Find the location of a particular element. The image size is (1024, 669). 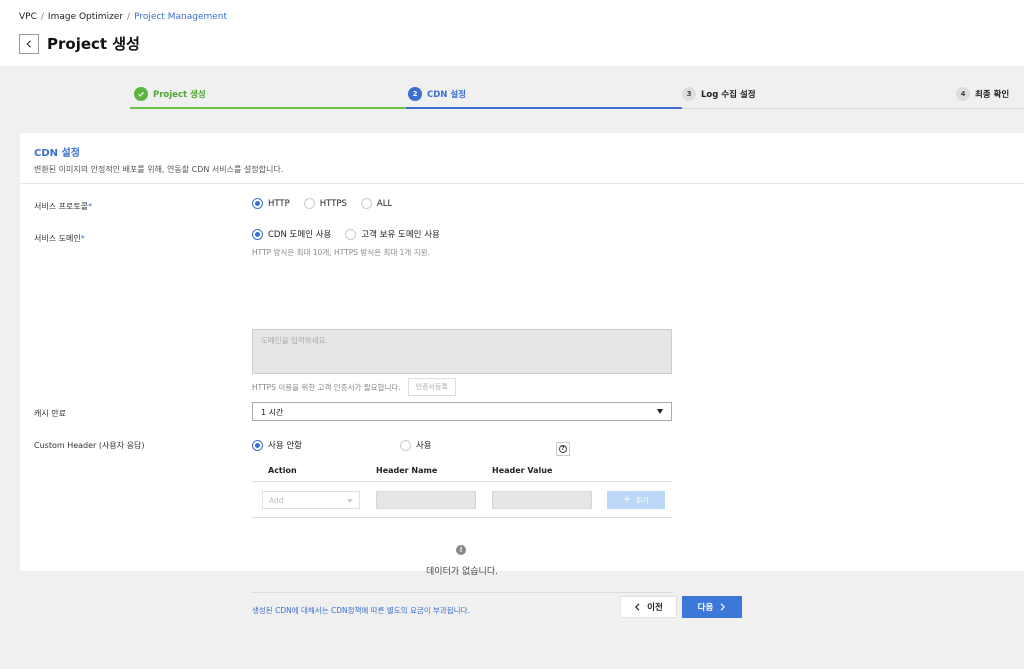

step-final-confirm: 4 최종 확인 is located at coordinates (982, 94).